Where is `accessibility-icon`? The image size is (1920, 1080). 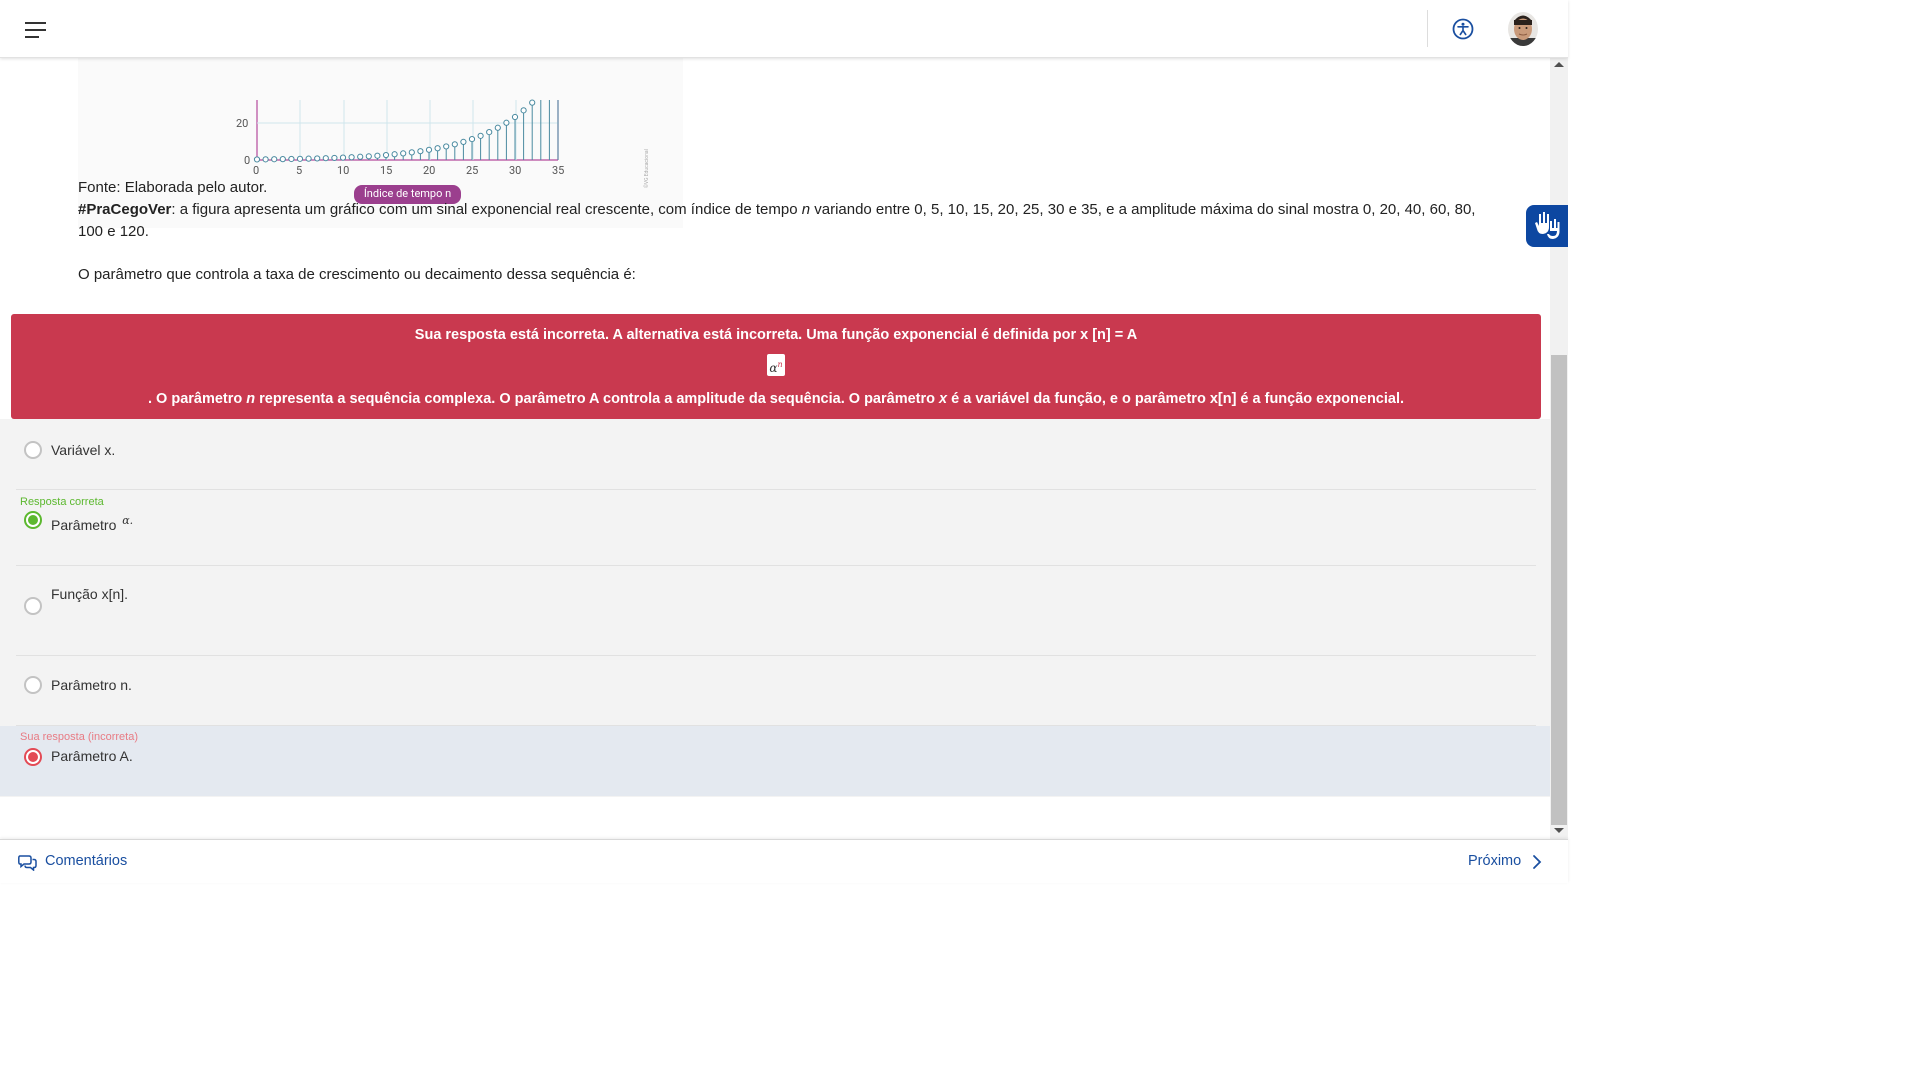 accessibility-icon is located at coordinates (1463, 29).